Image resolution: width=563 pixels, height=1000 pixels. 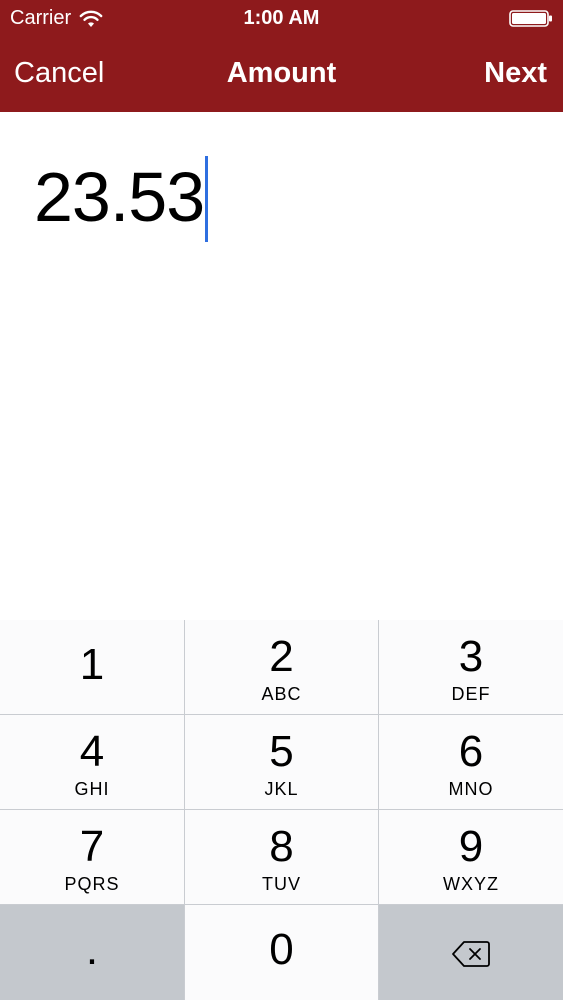 What do you see at coordinates (471, 694) in the screenshot?
I see `key-letters: DEF` at bounding box center [471, 694].